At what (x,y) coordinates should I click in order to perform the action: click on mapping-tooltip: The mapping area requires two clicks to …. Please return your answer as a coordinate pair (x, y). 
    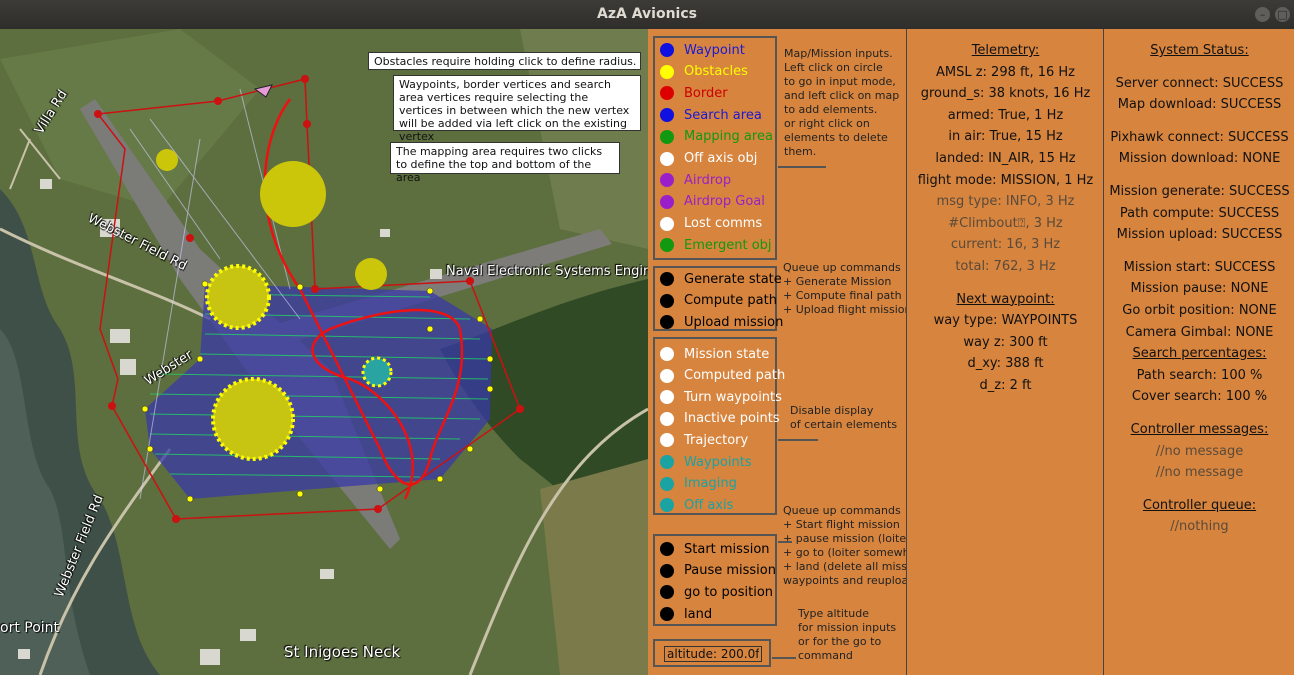
    Looking at the image, I should click on (505, 163).